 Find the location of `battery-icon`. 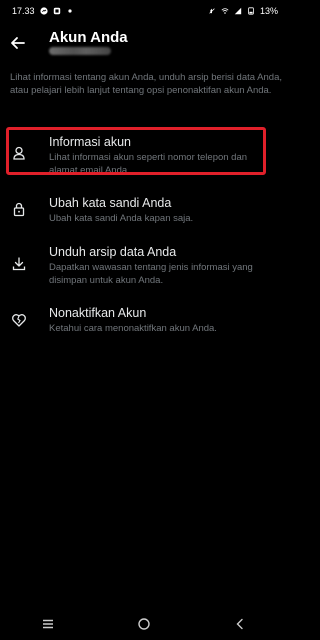

battery-icon is located at coordinates (251, 11).